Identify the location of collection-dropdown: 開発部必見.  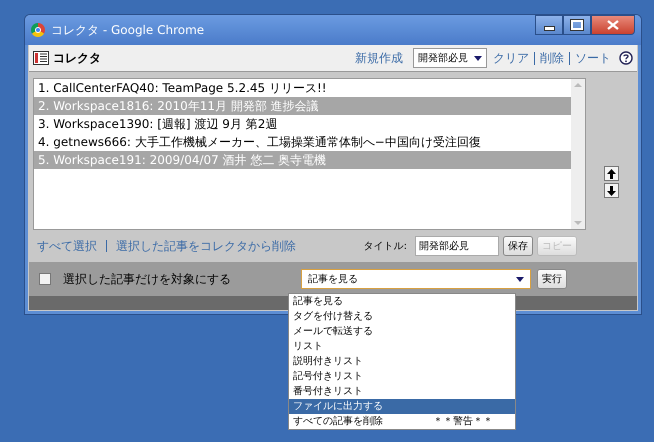
(450, 58).